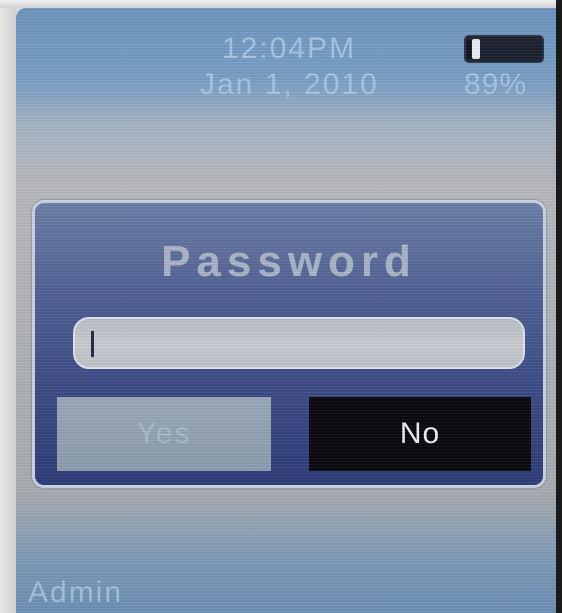  Describe the element at coordinates (420, 434) in the screenshot. I see `no-button: No` at that location.